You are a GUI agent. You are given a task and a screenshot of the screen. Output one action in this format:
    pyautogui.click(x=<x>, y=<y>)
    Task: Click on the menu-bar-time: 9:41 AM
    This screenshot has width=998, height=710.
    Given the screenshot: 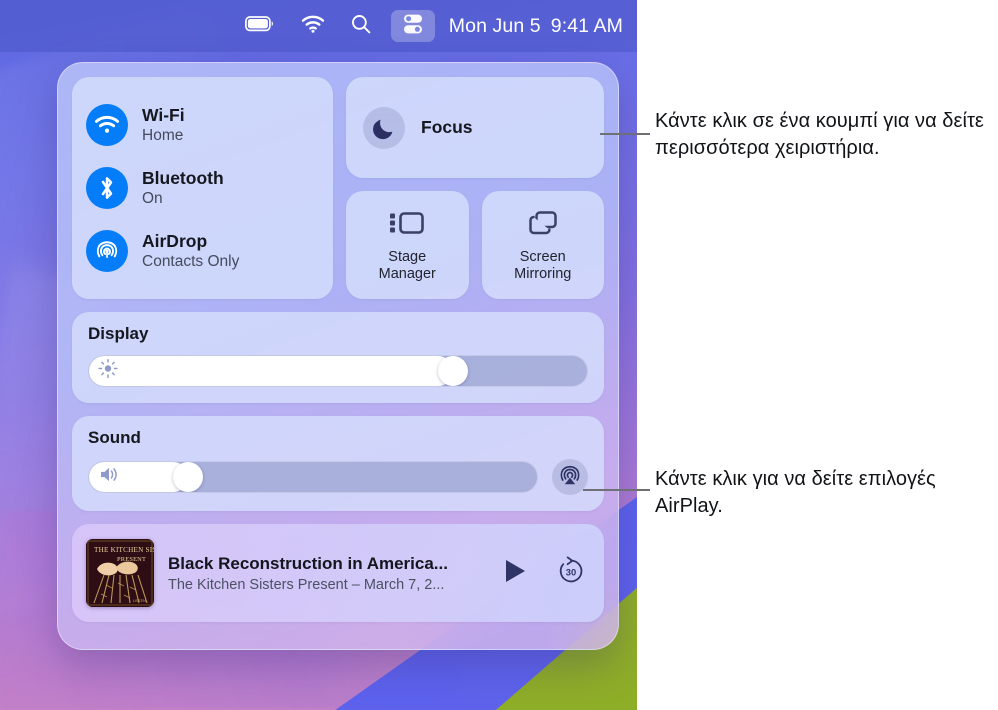 What is the action you would take?
    pyautogui.click(x=586, y=25)
    